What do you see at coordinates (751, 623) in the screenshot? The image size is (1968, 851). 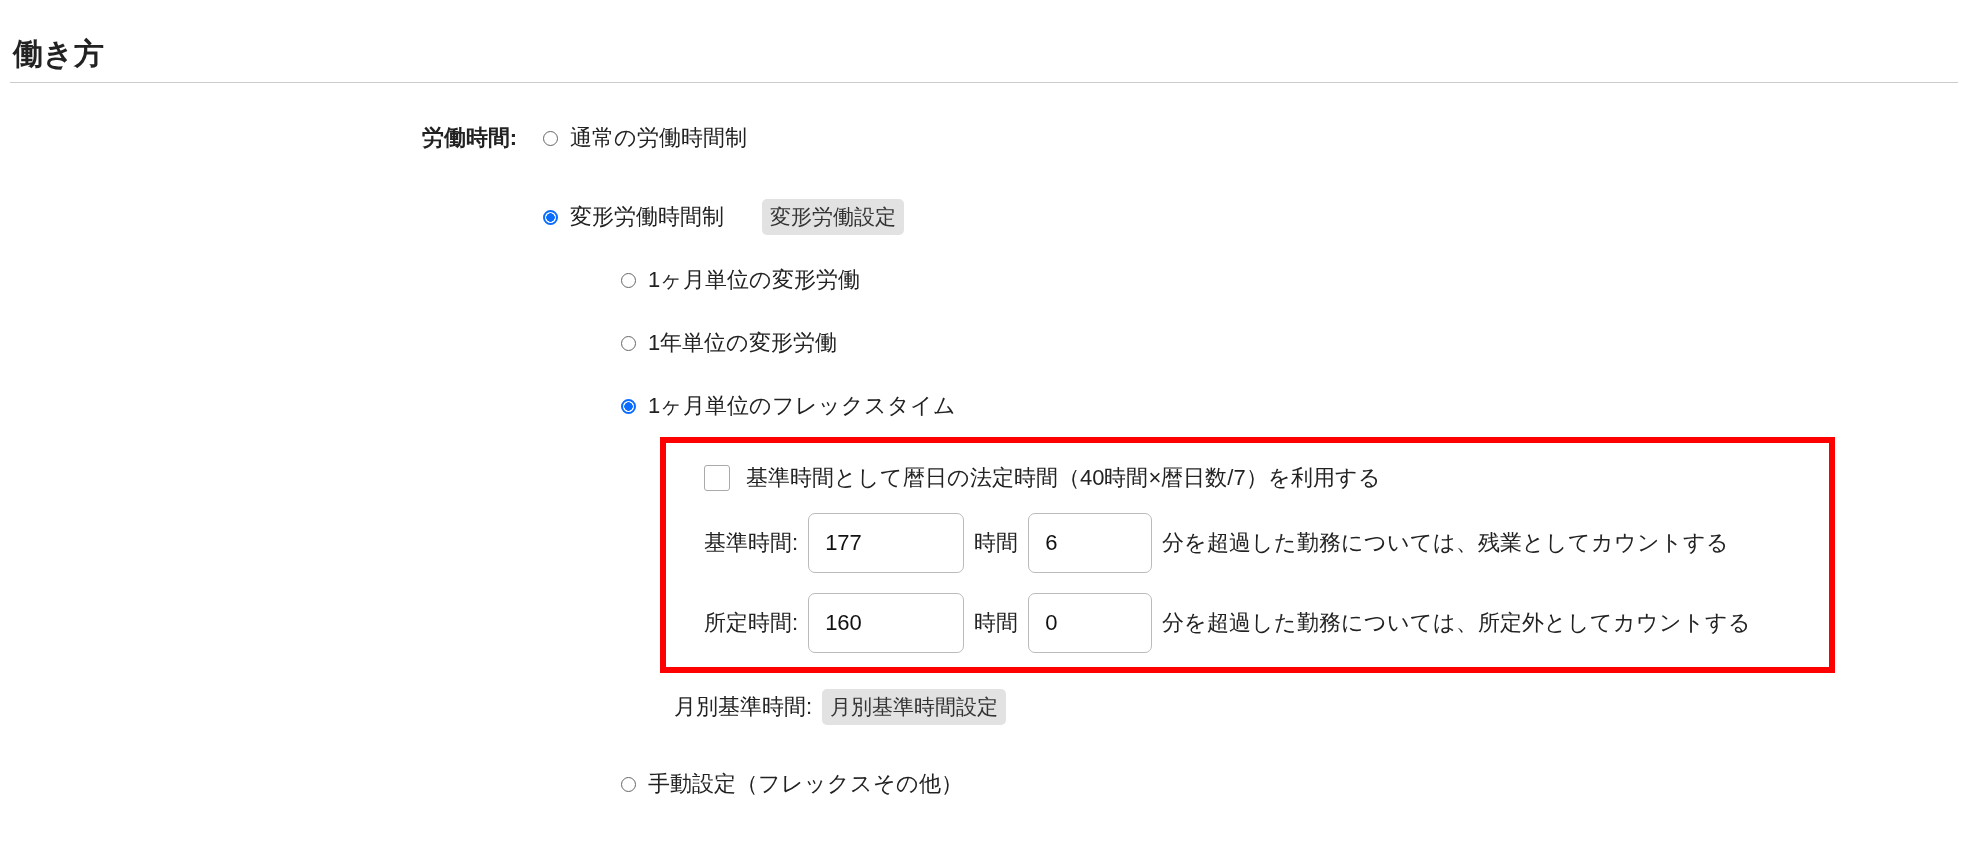 I see `field-label: 所定時間:` at bounding box center [751, 623].